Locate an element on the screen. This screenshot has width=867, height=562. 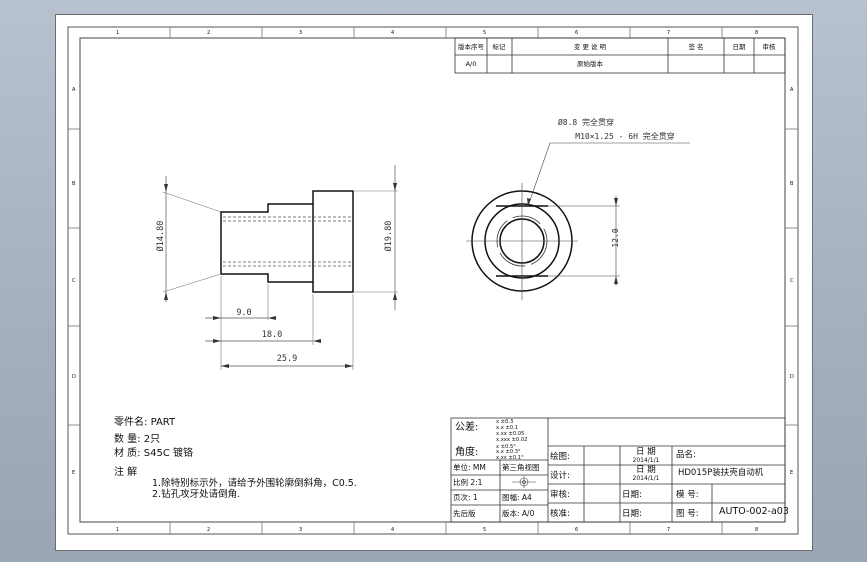
zone-col-8-bottom: 8 is located at coordinates (756, 530).